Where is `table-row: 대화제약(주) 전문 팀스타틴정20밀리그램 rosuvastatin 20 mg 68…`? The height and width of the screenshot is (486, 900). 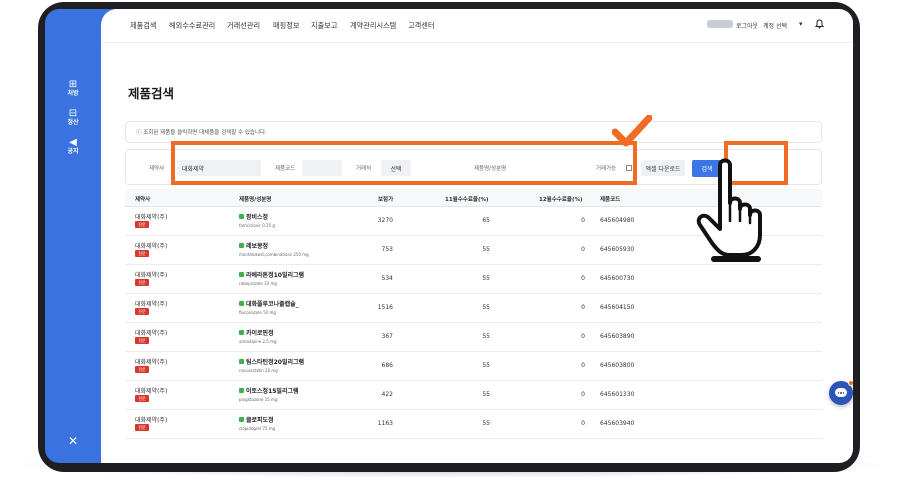
table-row: 대화제약(주) 전문 팀스타틴정20밀리그램 rosuvastatin 20 mg 68… is located at coordinates (473, 366).